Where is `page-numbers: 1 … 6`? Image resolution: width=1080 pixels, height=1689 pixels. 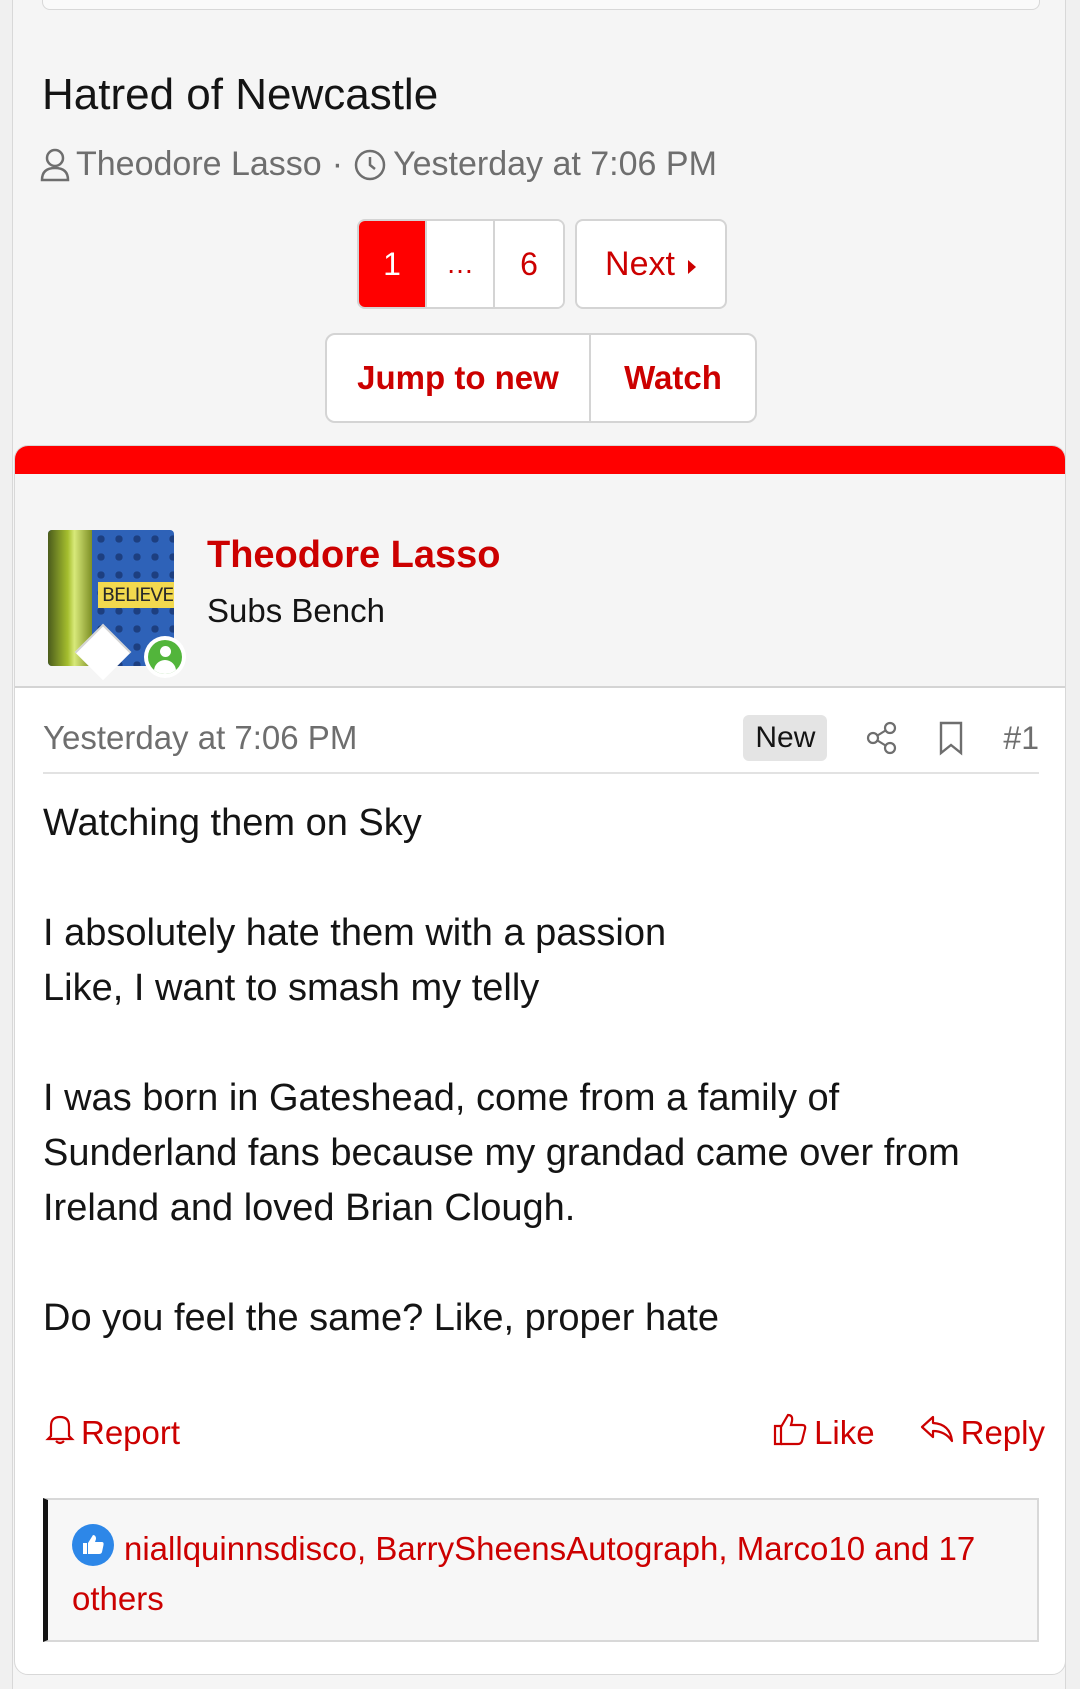 page-numbers: 1 … 6 is located at coordinates (461, 264).